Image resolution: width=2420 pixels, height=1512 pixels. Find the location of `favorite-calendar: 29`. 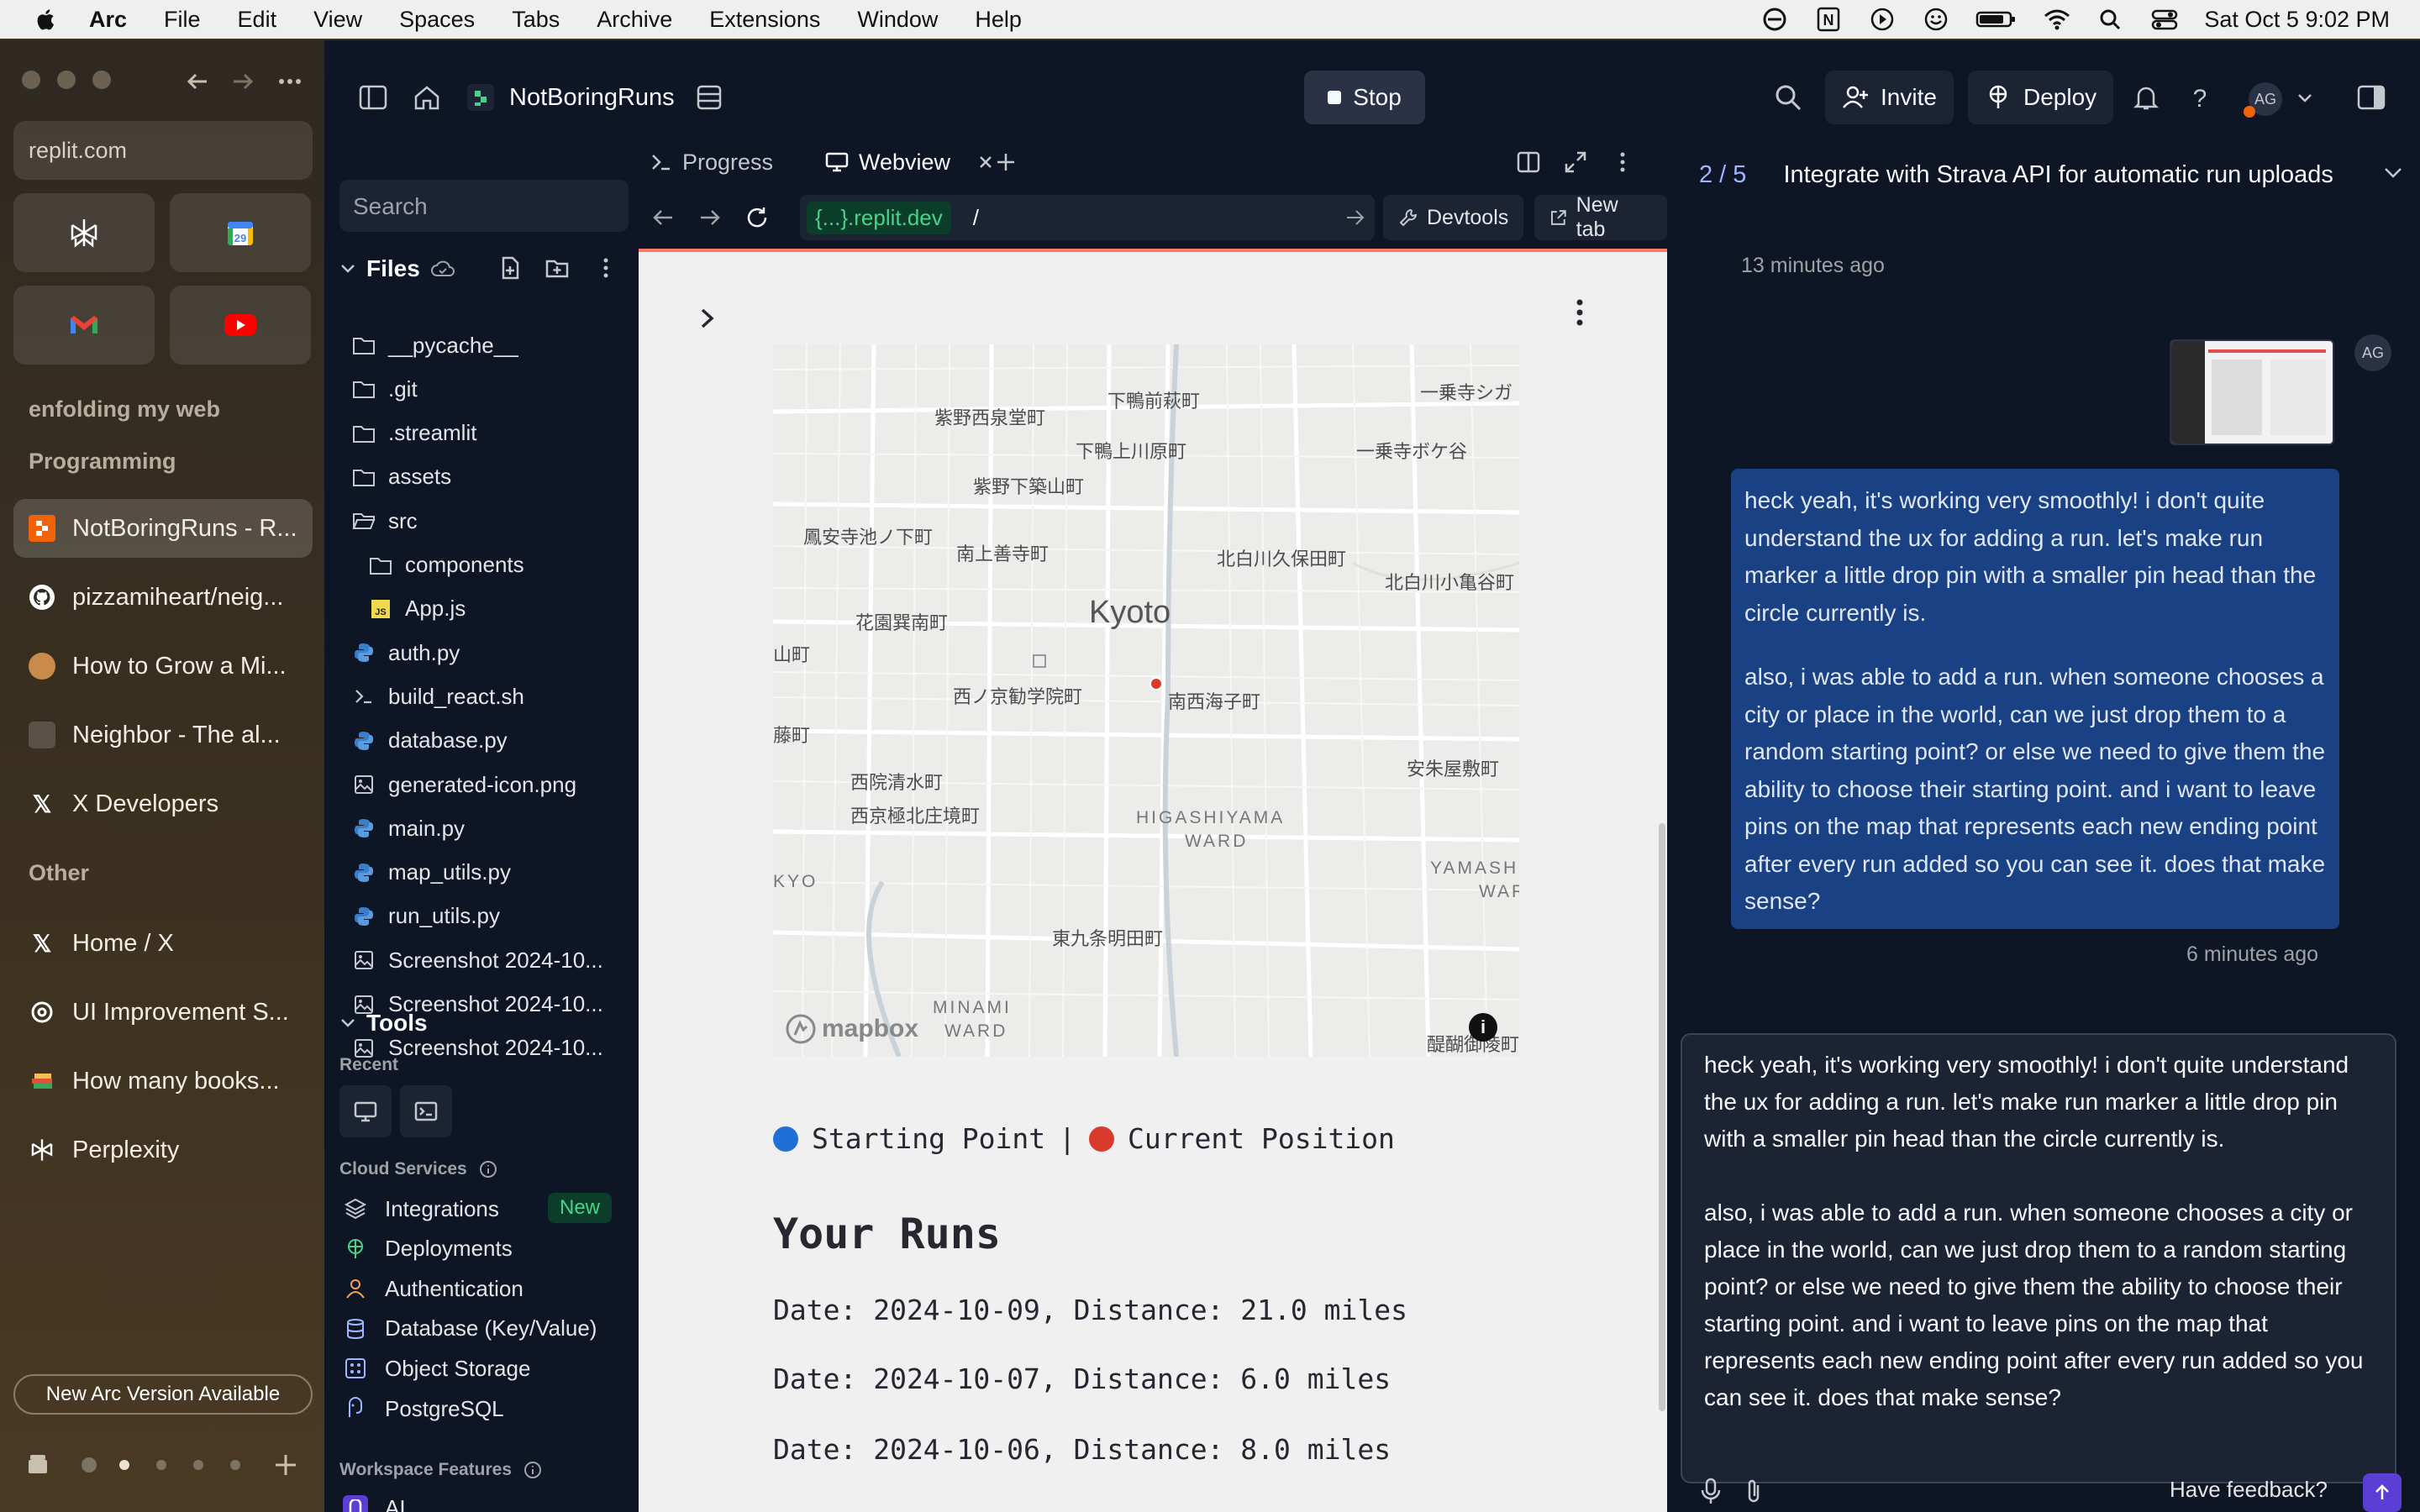

favorite-calendar: 29 is located at coordinates (240, 232).